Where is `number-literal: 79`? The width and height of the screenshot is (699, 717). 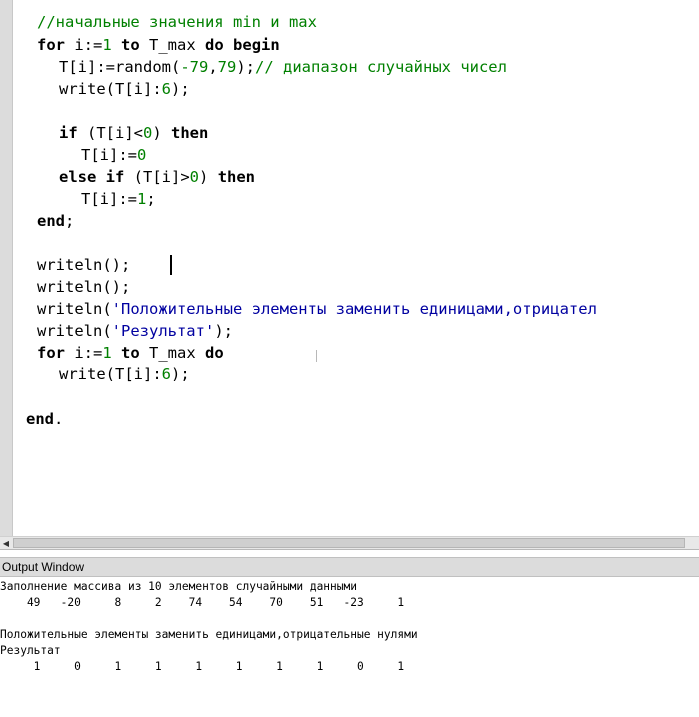 number-literal: 79 is located at coordinates (227, 67).